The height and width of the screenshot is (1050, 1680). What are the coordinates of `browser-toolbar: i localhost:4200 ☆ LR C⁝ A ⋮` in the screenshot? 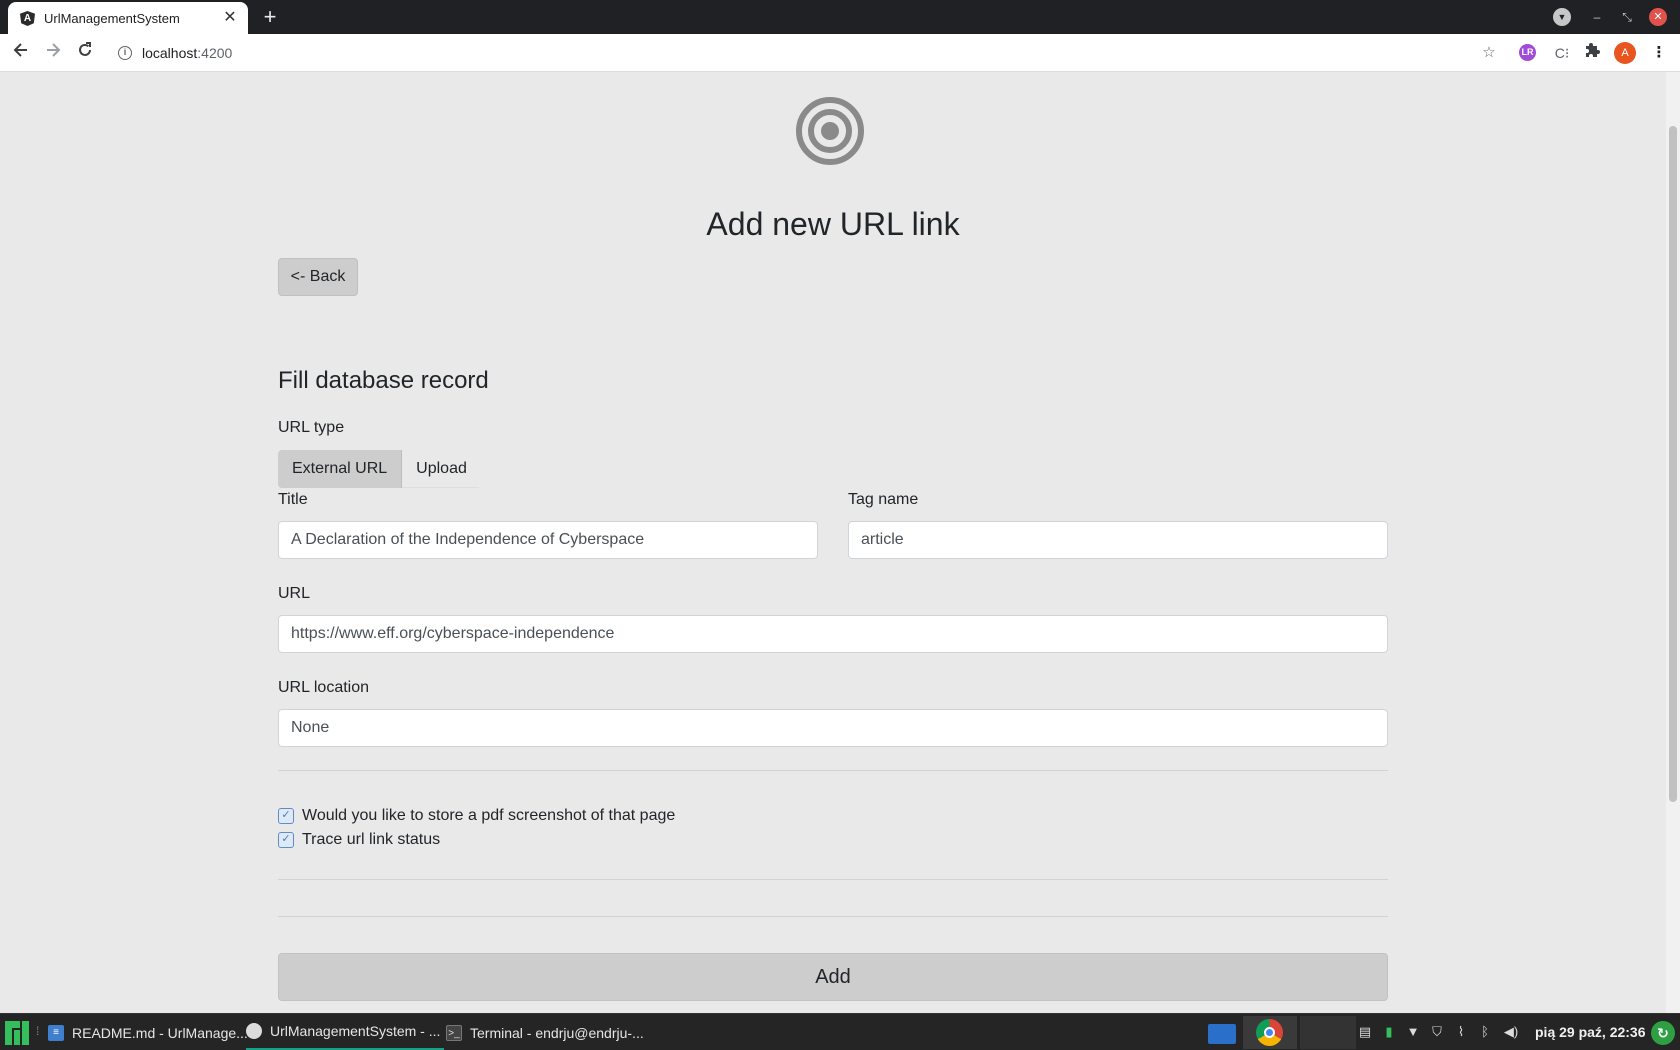 It's located at (840, 53).